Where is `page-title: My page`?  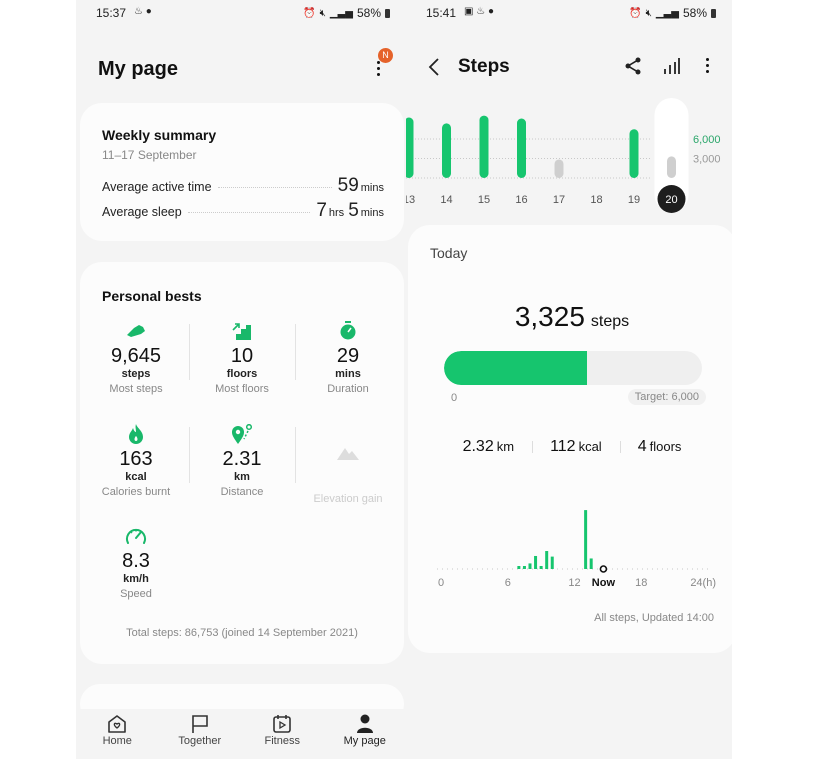 page-title: My page is located at coordinates (138, 69).